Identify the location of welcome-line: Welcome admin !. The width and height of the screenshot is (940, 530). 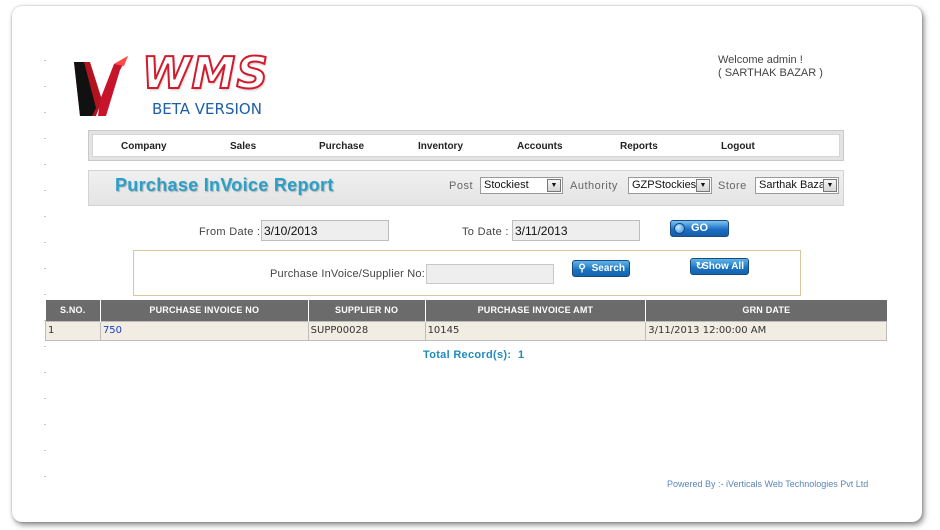
(760, 60).